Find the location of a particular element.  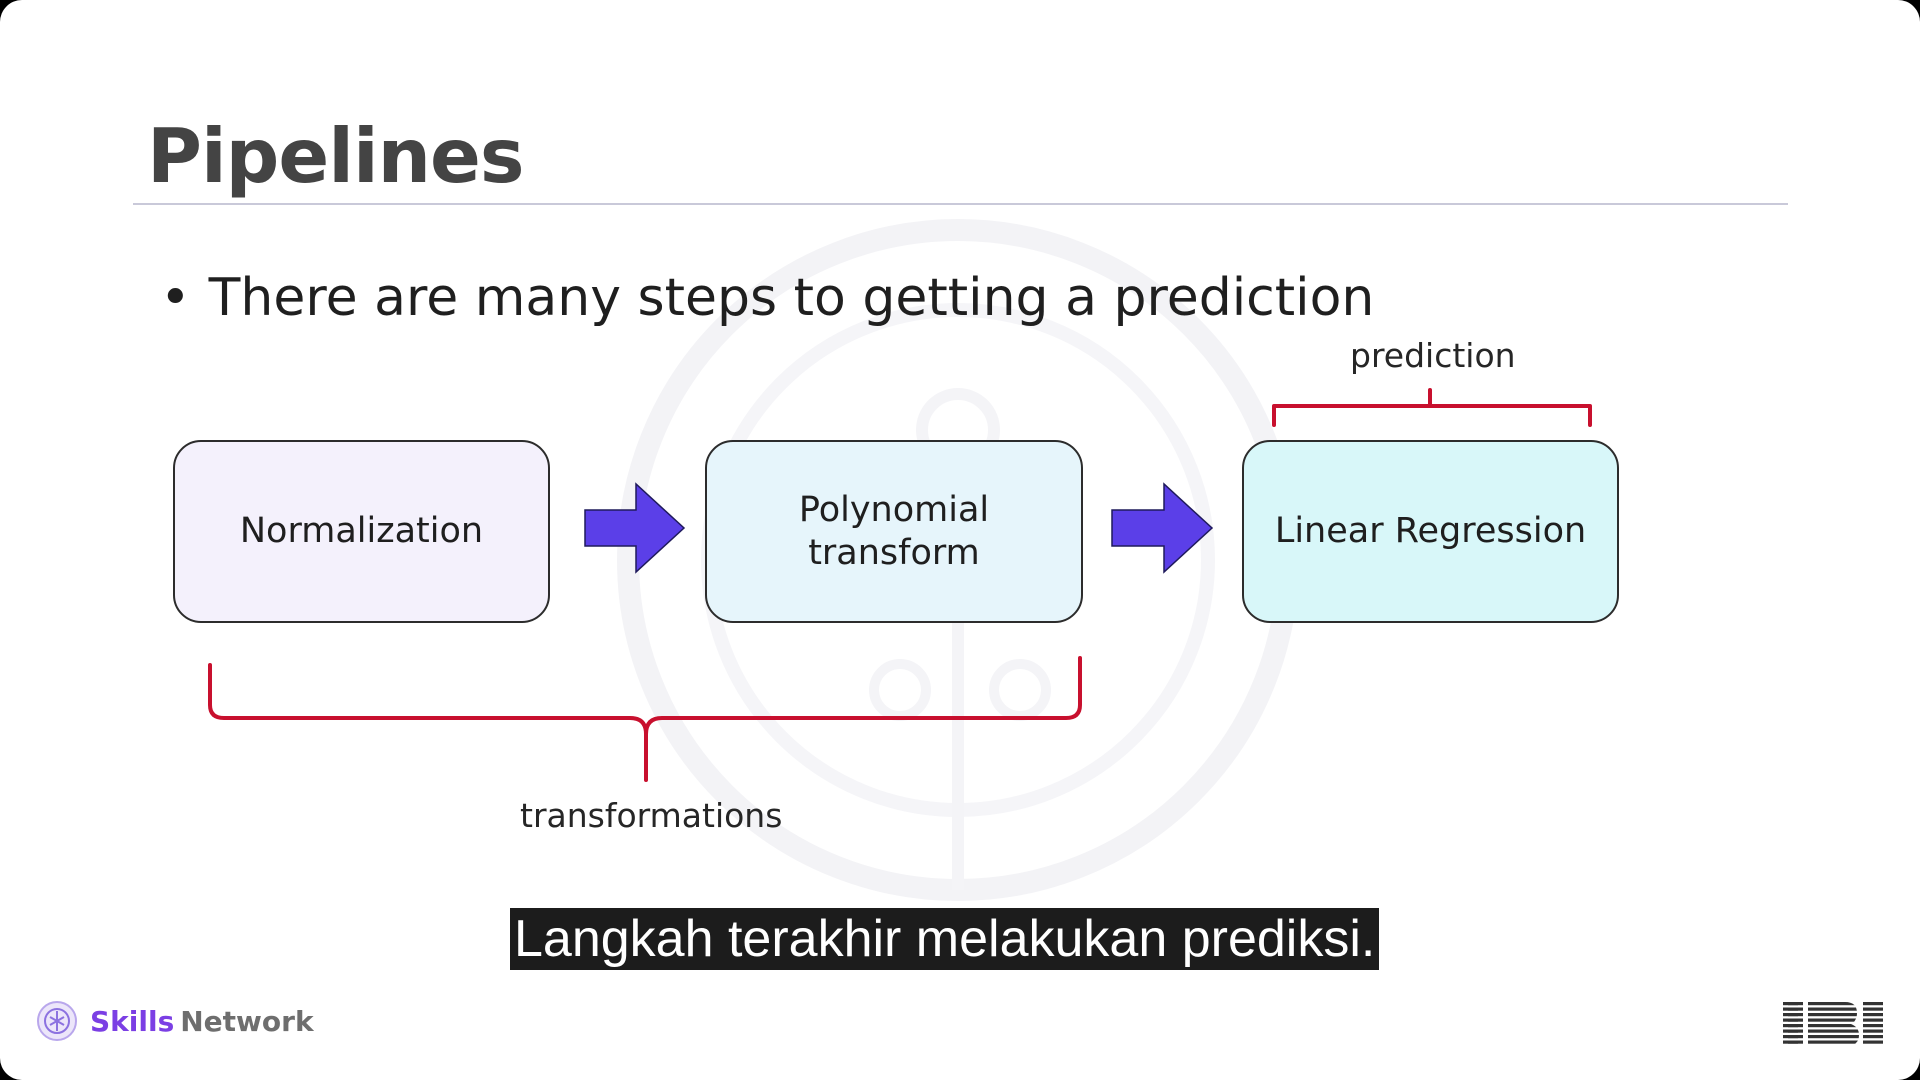

transformations-brace-icon is located at coordinates (645, 719).